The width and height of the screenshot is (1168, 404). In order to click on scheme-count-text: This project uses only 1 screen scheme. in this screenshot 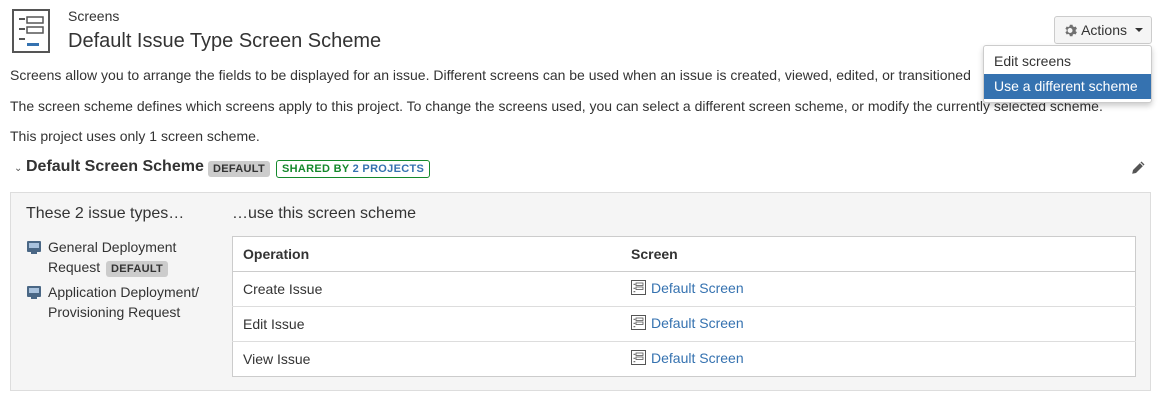, I will do `click(135, 136)`.